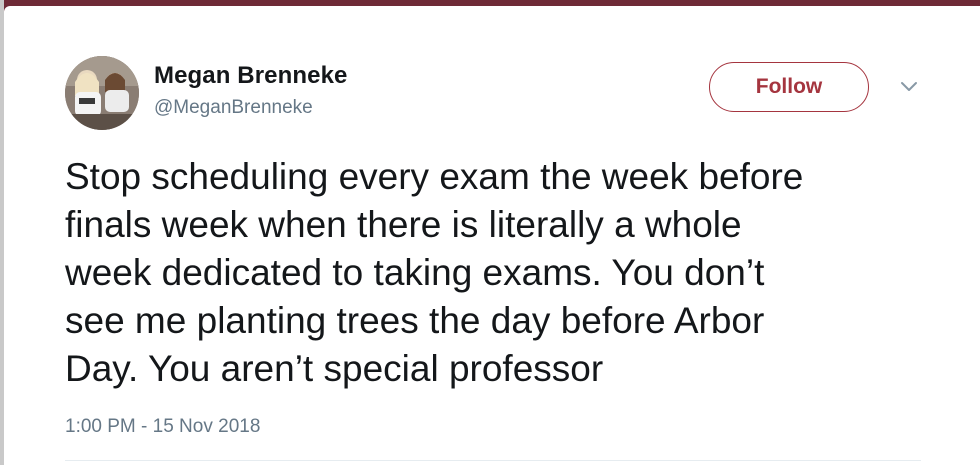  What do you see at coordinates (789, 87) in the screenshot?
I see `follow-button: Follow` at bounding box center [789, 87].